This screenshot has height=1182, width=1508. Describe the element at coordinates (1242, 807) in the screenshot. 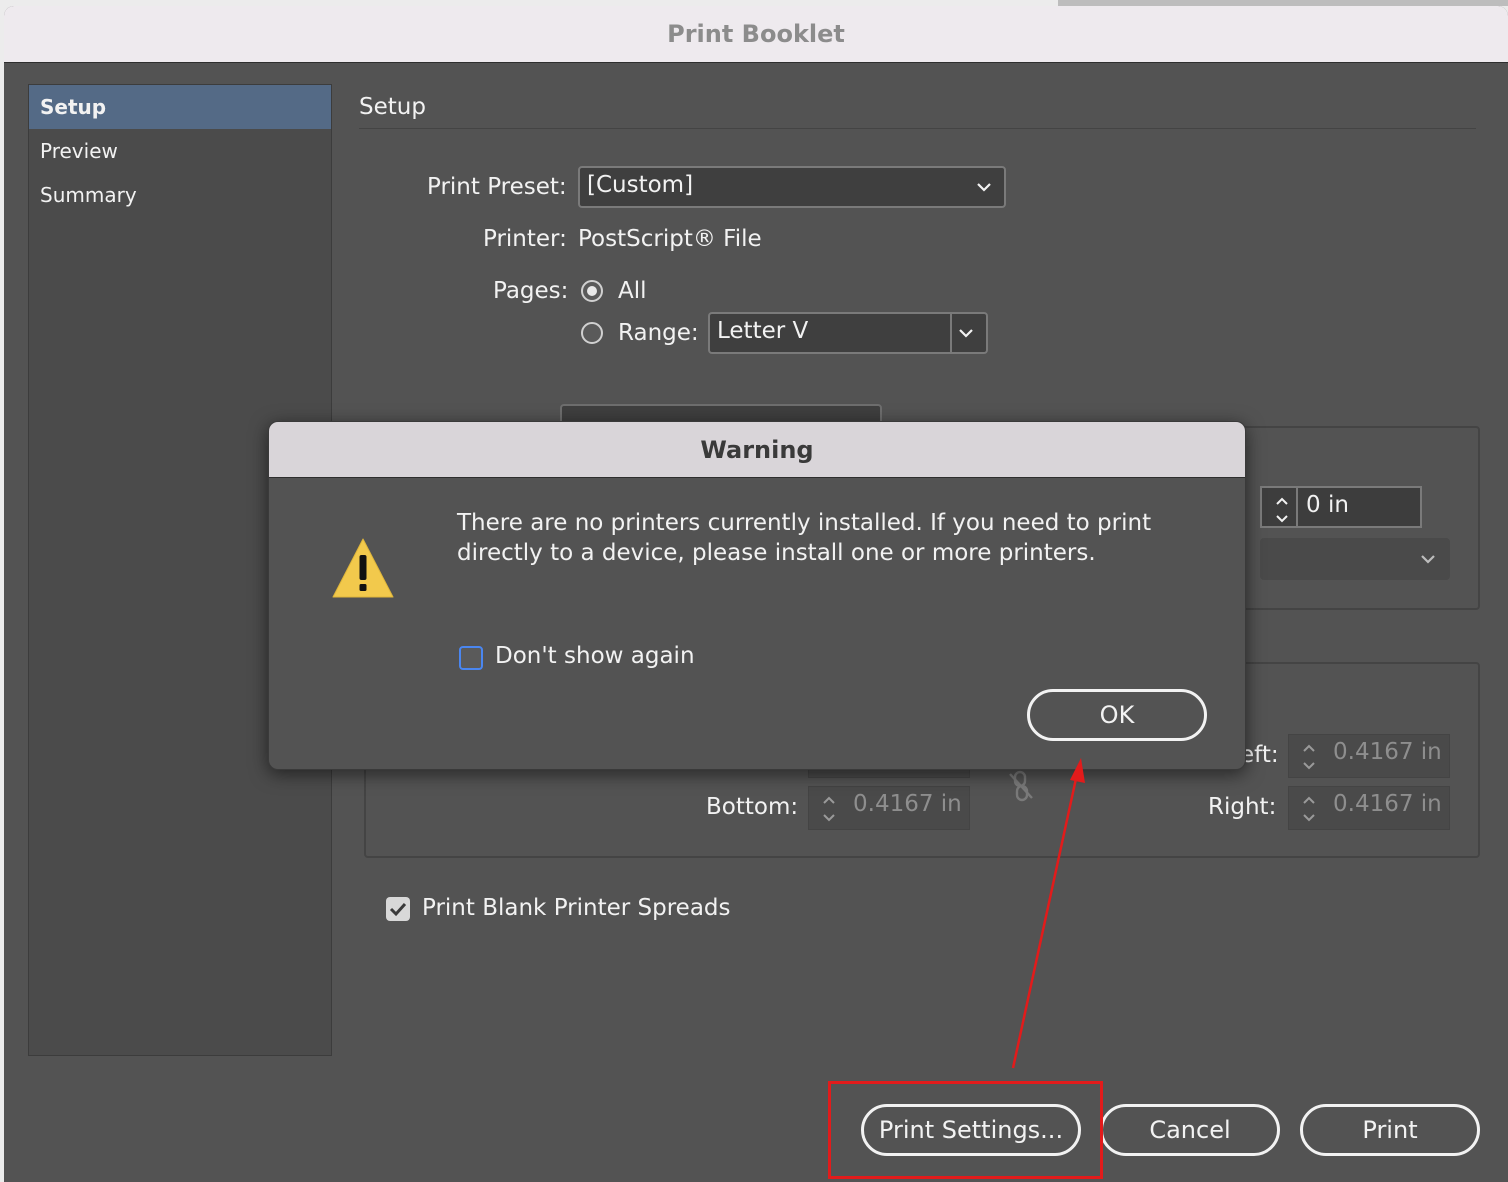

I see `right-margin-label: Right:` at that location.